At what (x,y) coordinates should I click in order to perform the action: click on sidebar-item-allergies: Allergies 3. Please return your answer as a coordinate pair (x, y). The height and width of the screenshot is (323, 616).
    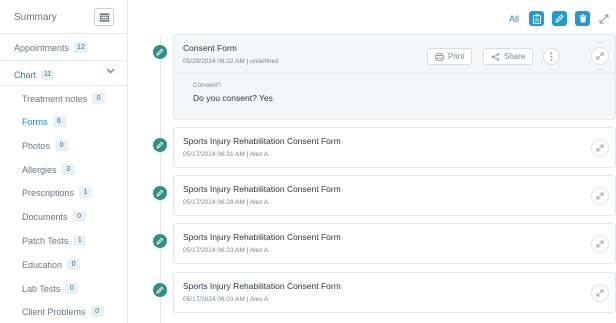
    Looking at the image, I should click on (48, 169).